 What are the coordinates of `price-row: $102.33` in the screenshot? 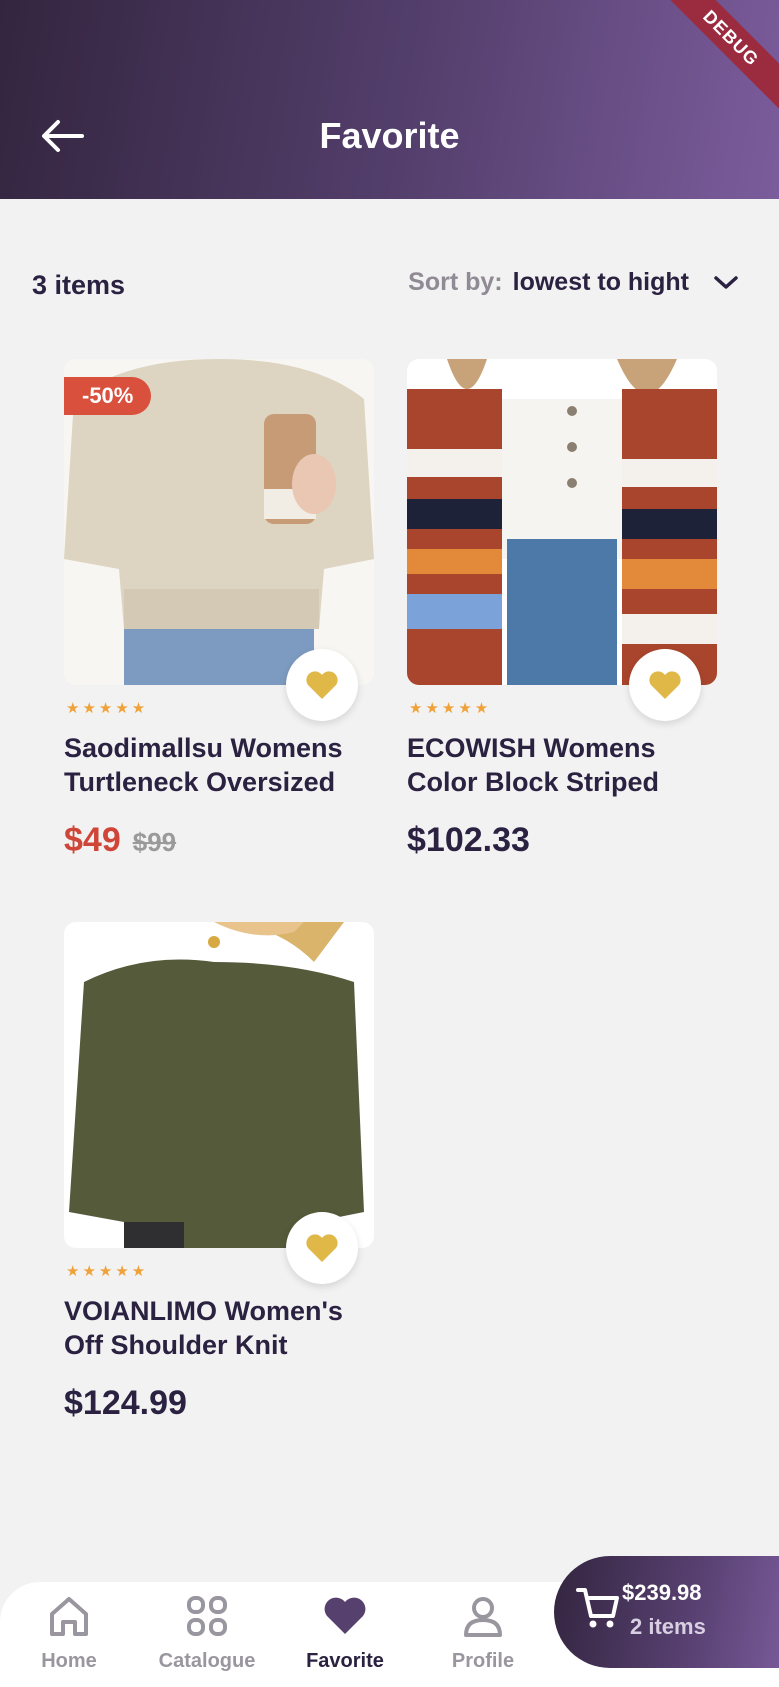 It's located at (468, 840).